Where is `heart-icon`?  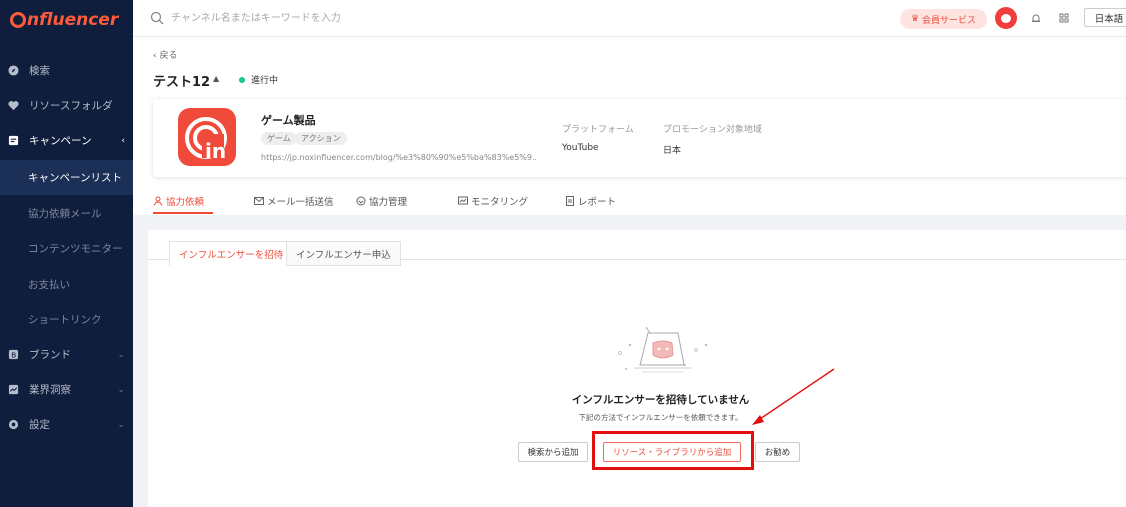
heart-icon is located at coordinates (13, 105).